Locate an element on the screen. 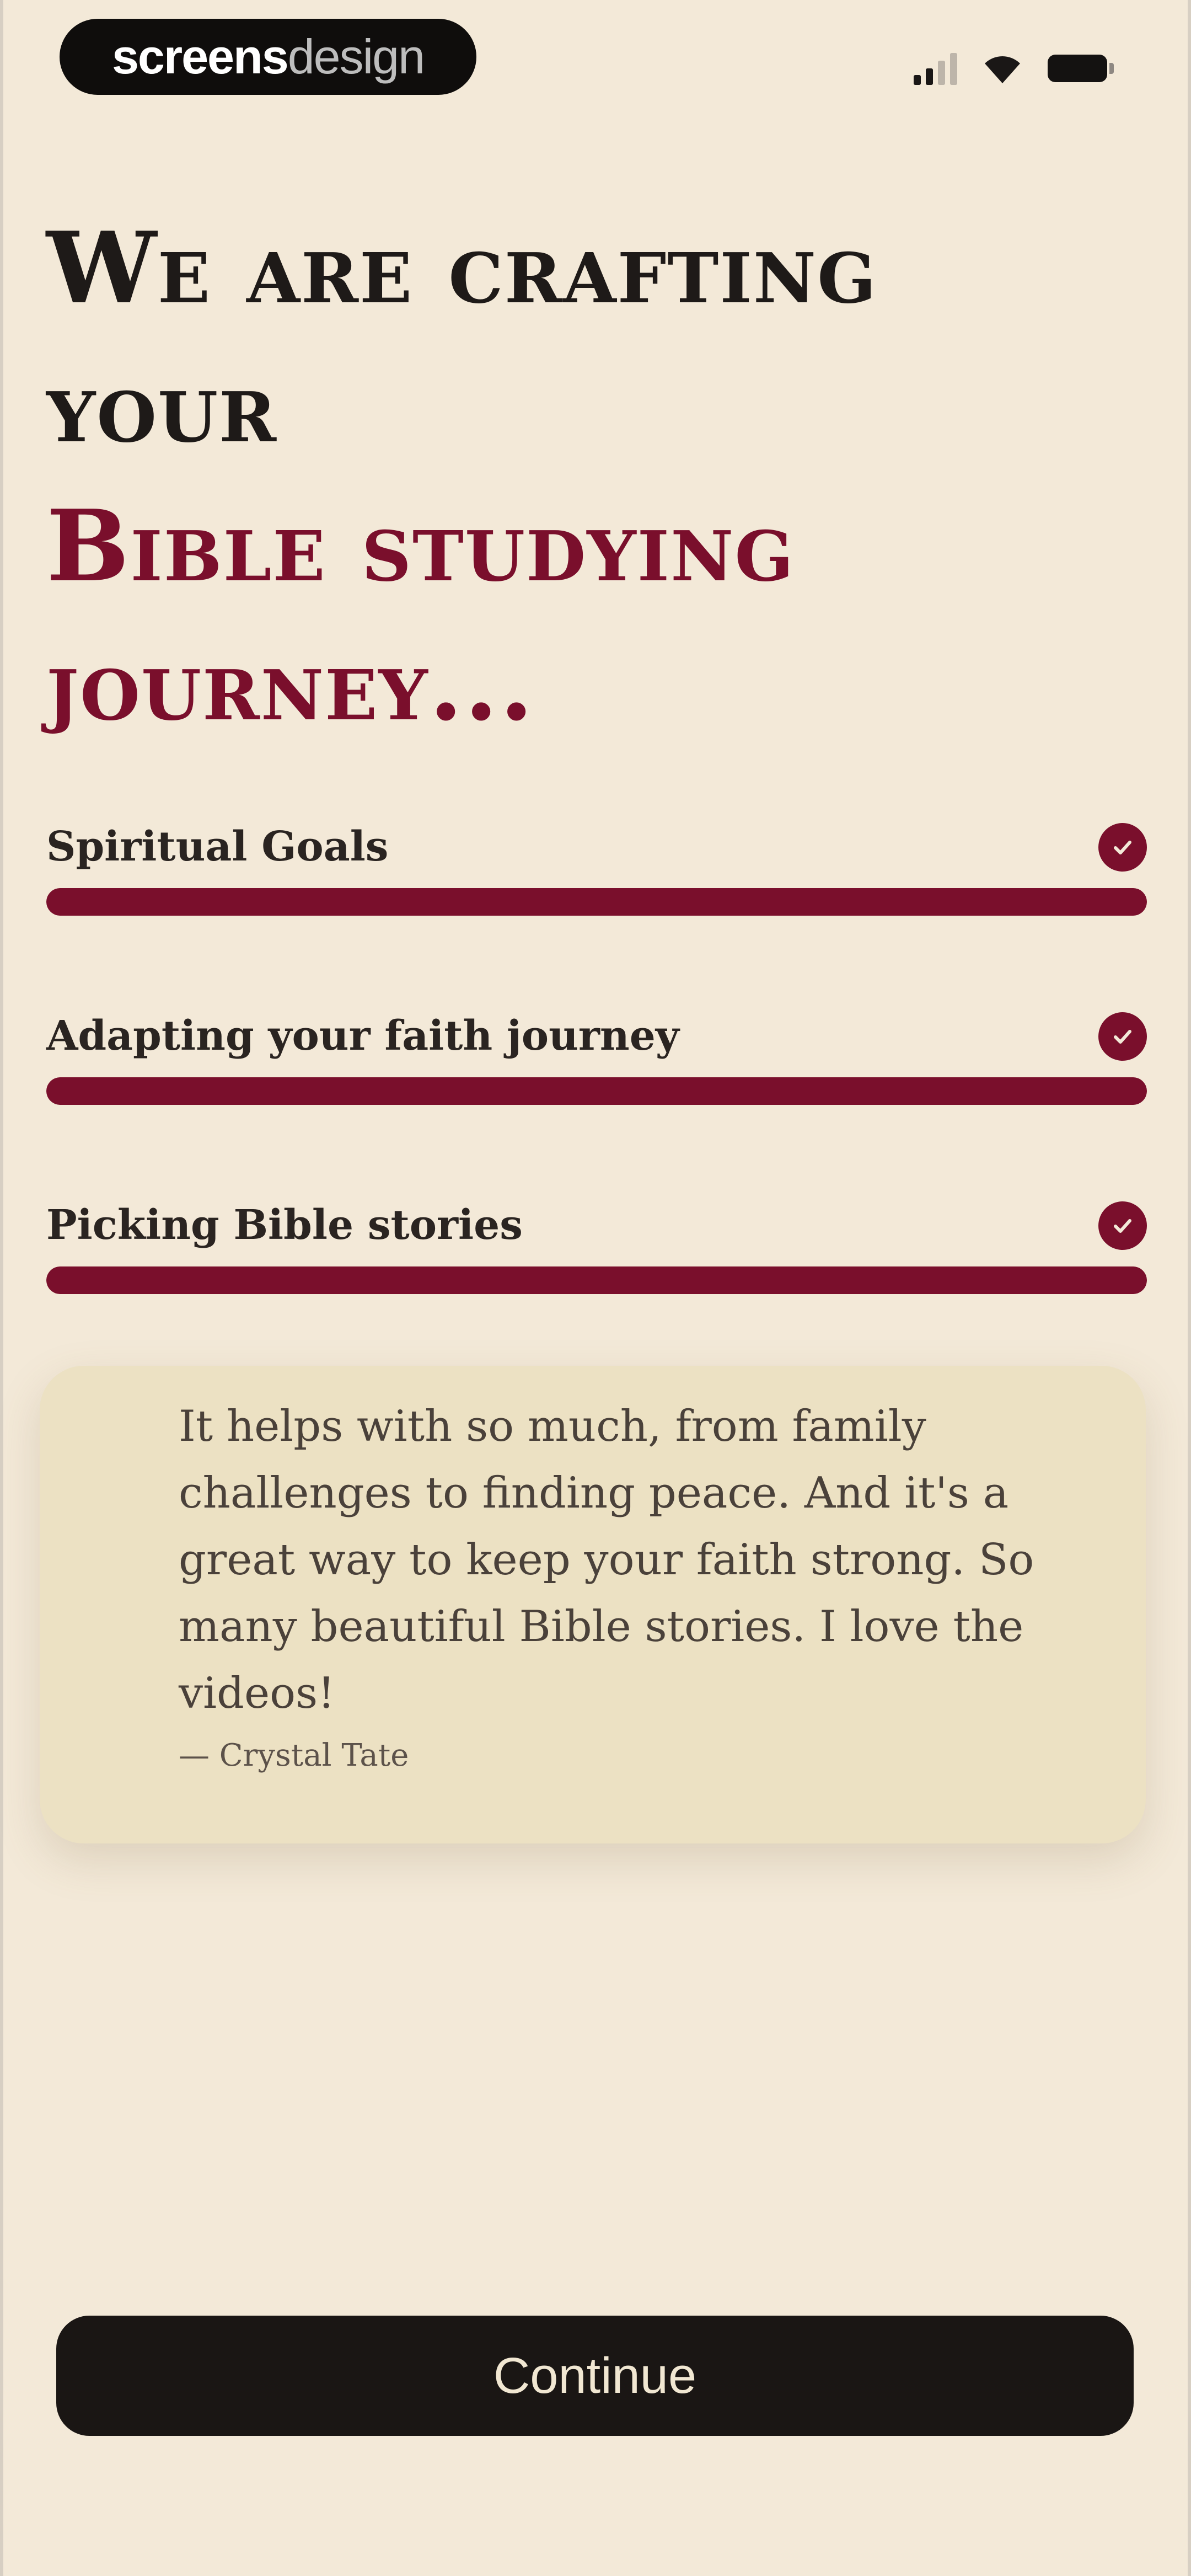 The width and height of the screenshot is (1191, 2576). wifi-icon is located at coordinates (1002, 68).